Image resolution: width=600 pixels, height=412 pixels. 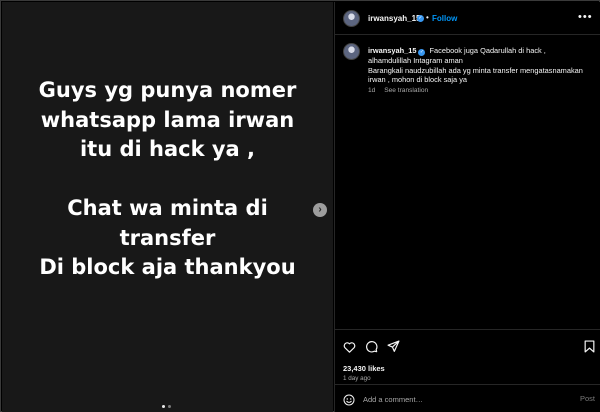 I want to click on carousel-dot, so click(x=169, y=406).